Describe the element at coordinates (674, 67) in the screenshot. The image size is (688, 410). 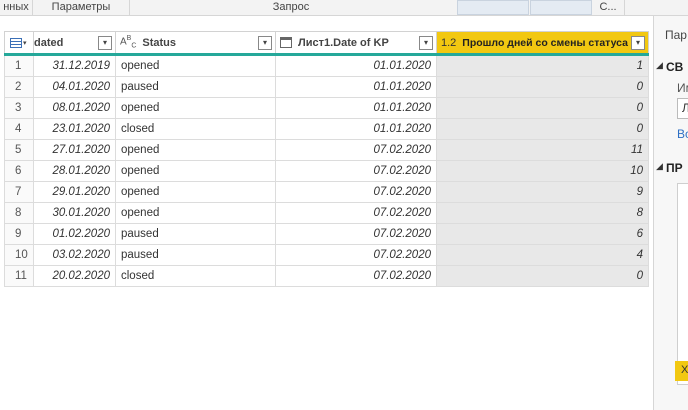
I see `properties-section-header: СВ` at that location.